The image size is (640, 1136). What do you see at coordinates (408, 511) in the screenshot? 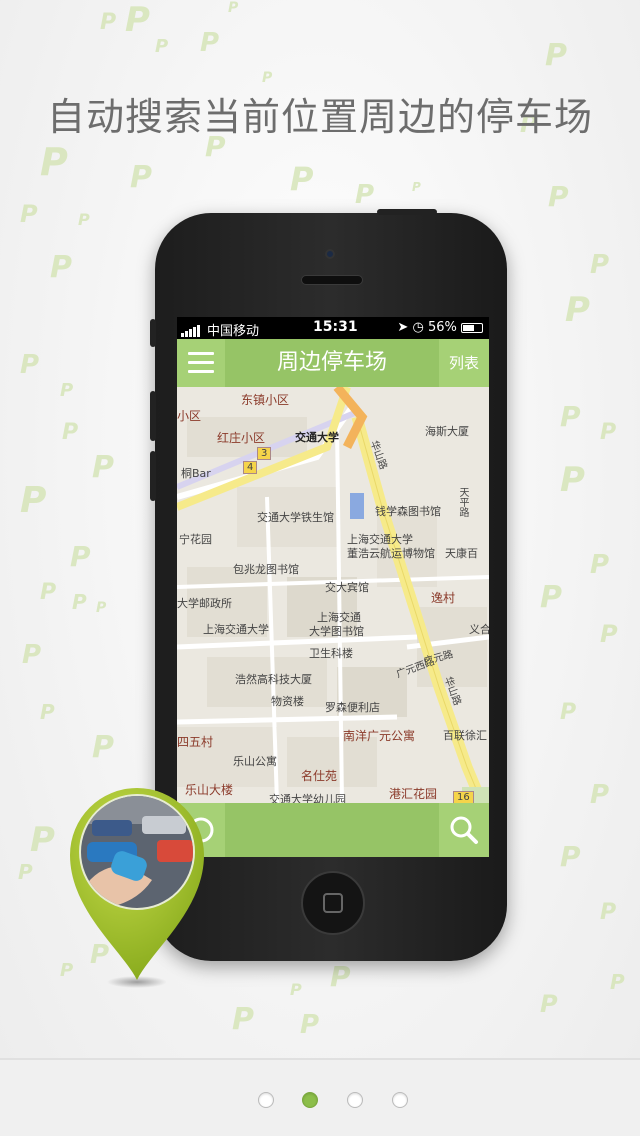
I see `map-label: 钱学森图书馆` at bounding box center [408, 511].